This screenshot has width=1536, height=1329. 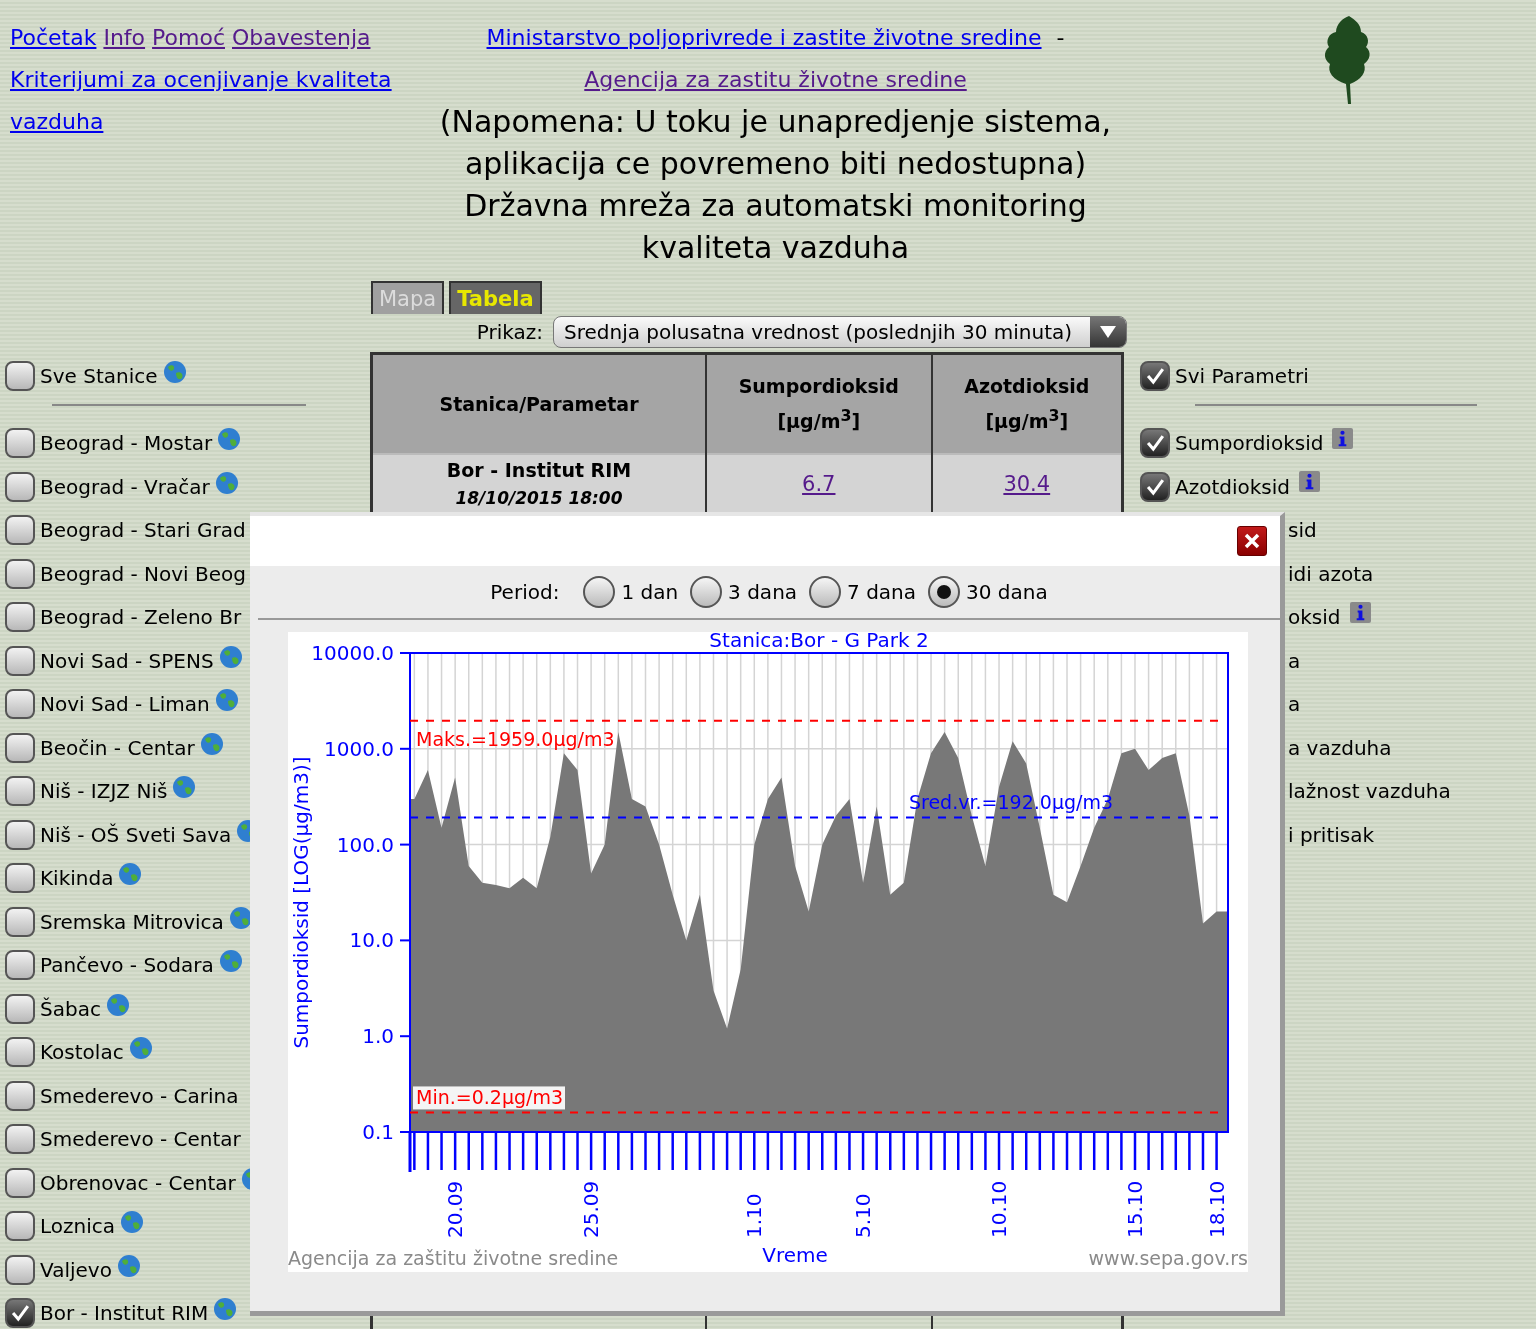 I want to click on page-title: Državna mreža za automatski monitoring kvaliteta vazduha, so click(x=775, y=227).